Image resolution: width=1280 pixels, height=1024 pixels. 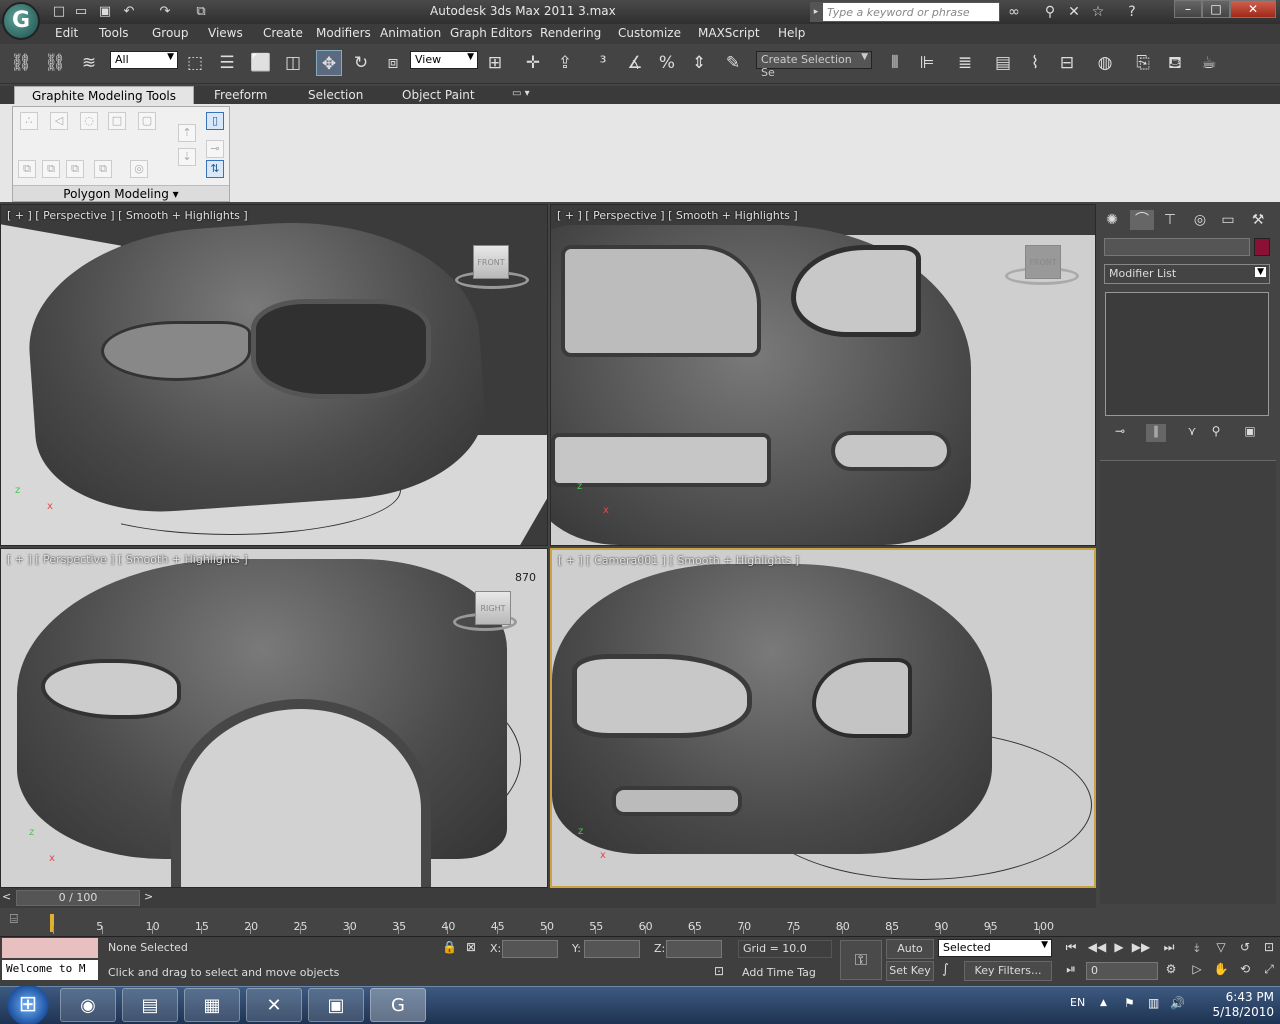 I want to click on play-icon: ▶, so click(x=1119, y=949).